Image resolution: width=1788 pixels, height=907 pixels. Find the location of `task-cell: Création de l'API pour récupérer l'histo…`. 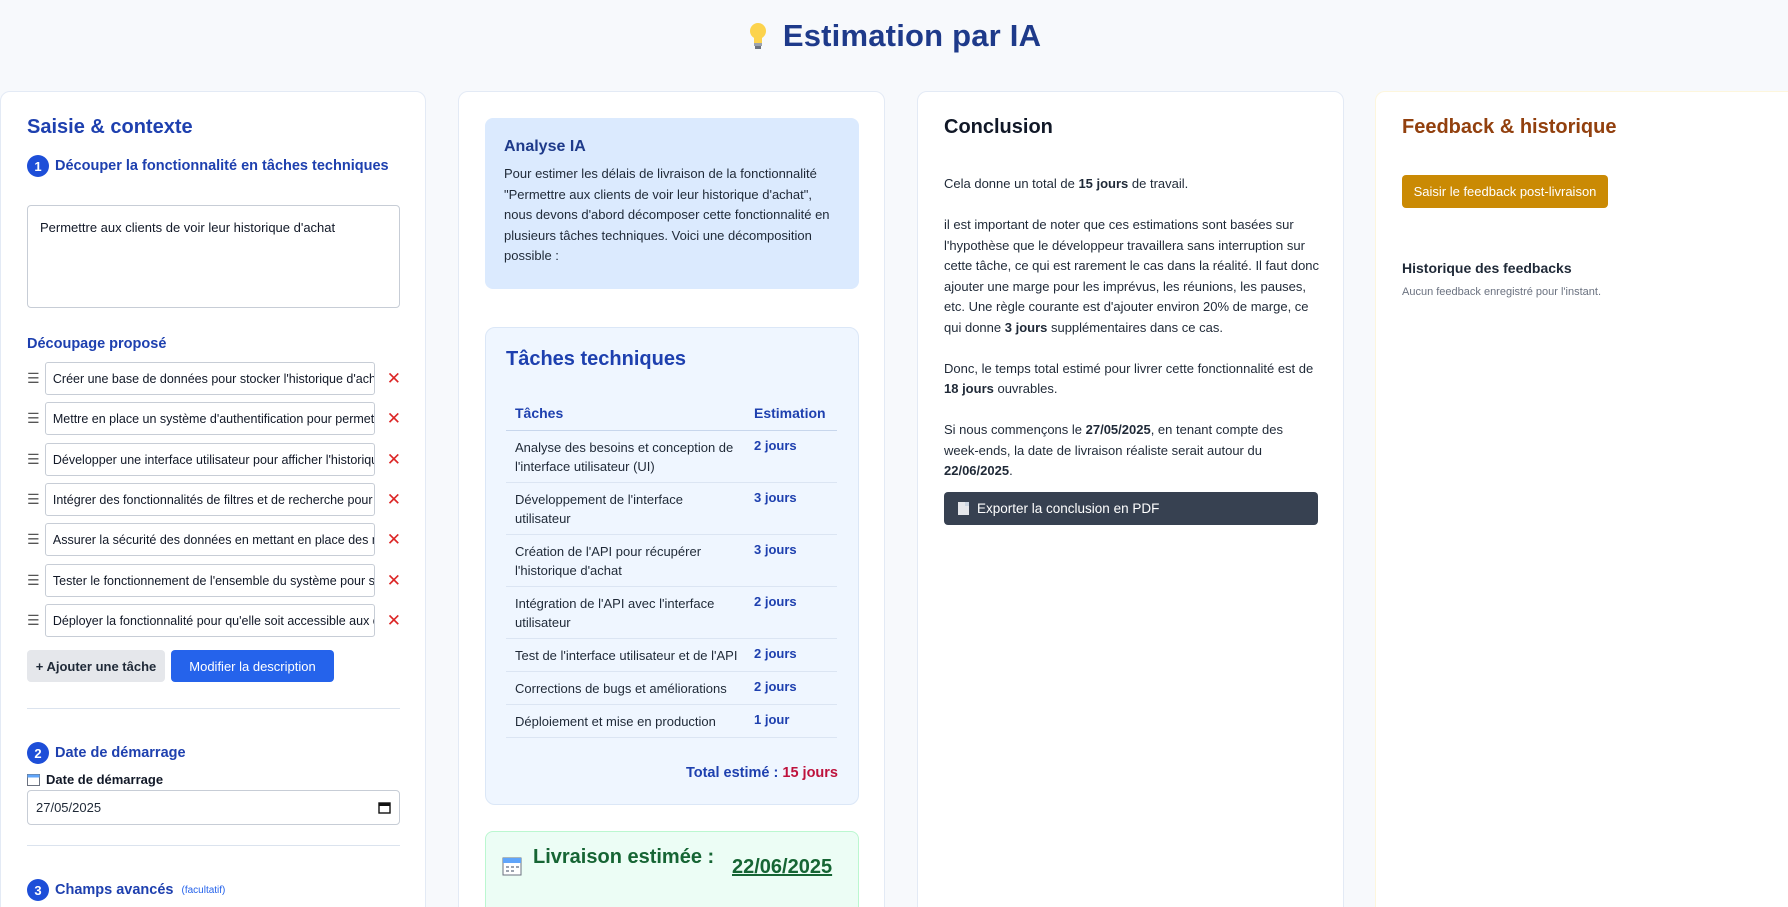

task-cell: Création de l'API pour récupérer l'histo… is located at coordinates (608, 561).